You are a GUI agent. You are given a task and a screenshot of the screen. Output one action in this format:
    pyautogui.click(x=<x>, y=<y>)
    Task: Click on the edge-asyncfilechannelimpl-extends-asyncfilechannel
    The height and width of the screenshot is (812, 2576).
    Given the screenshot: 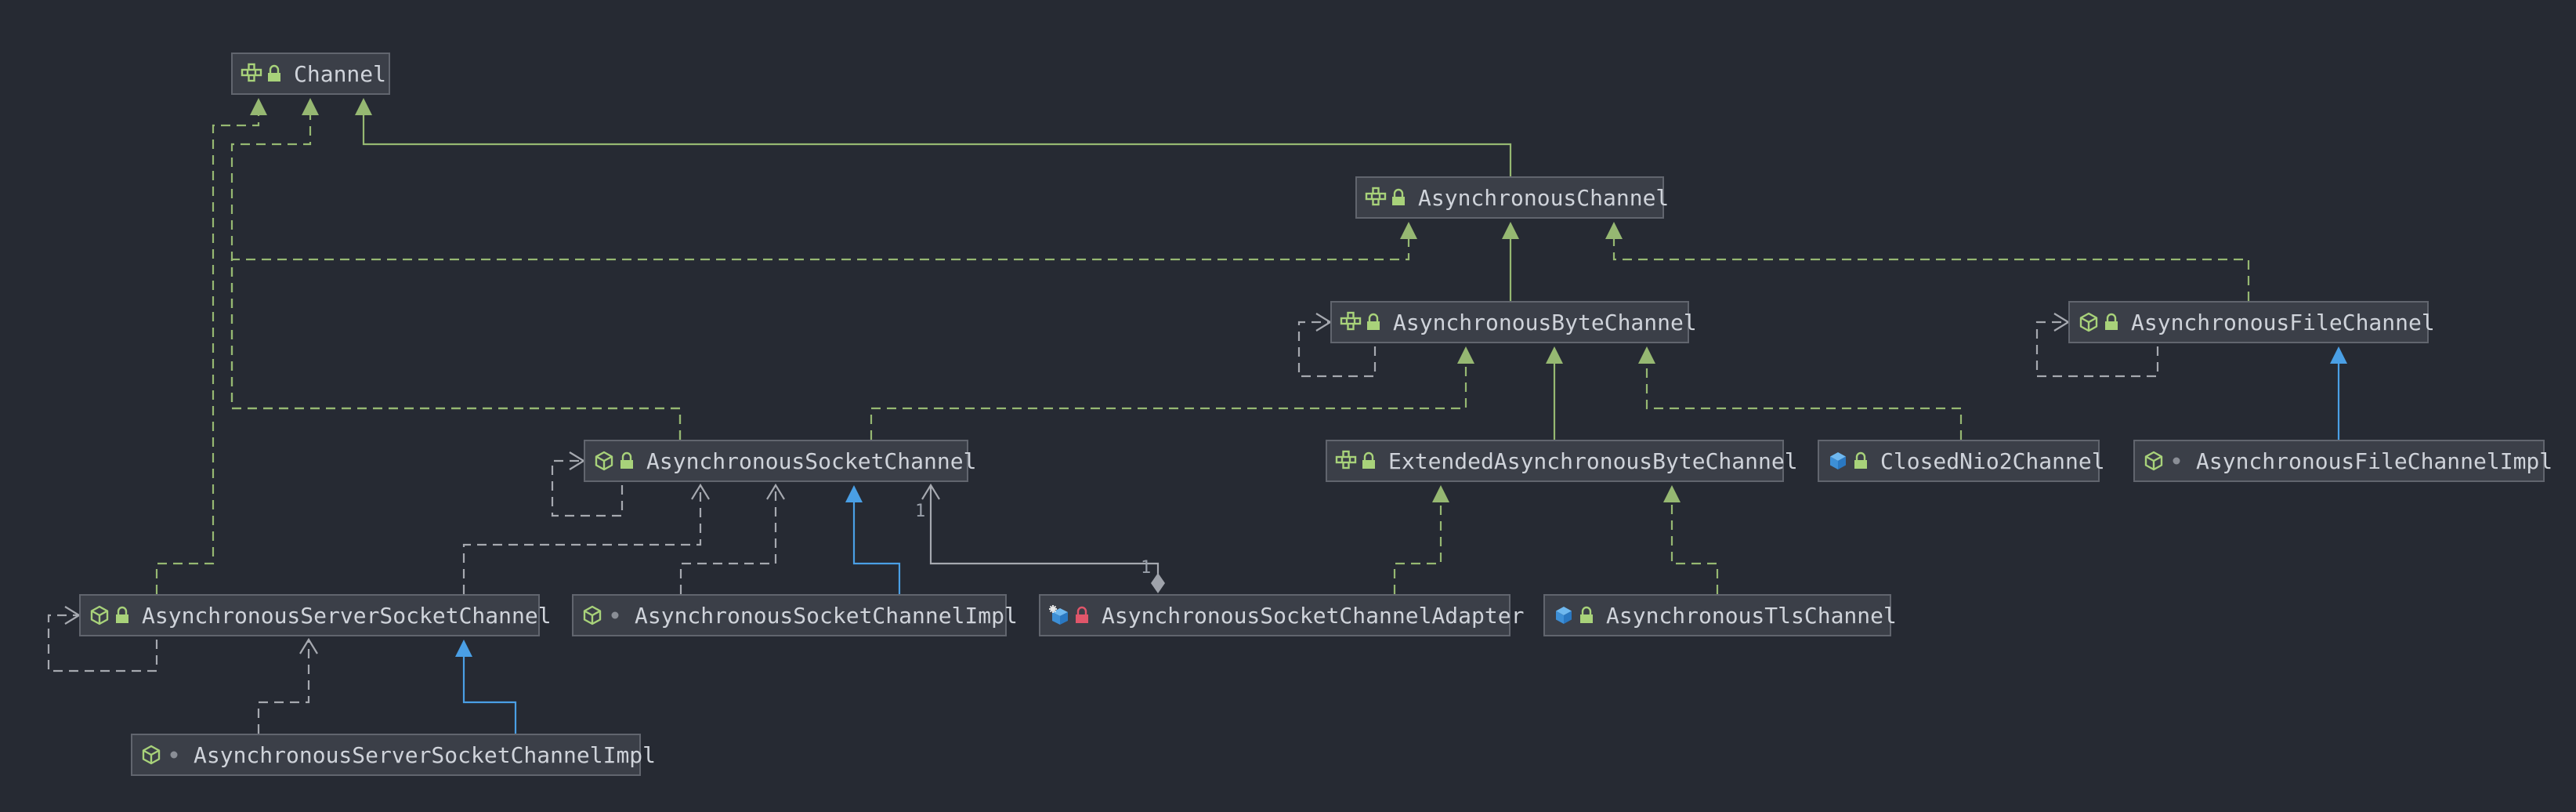 What is the action you would take?
    pyautogui.click(x=2338, y=393)
    